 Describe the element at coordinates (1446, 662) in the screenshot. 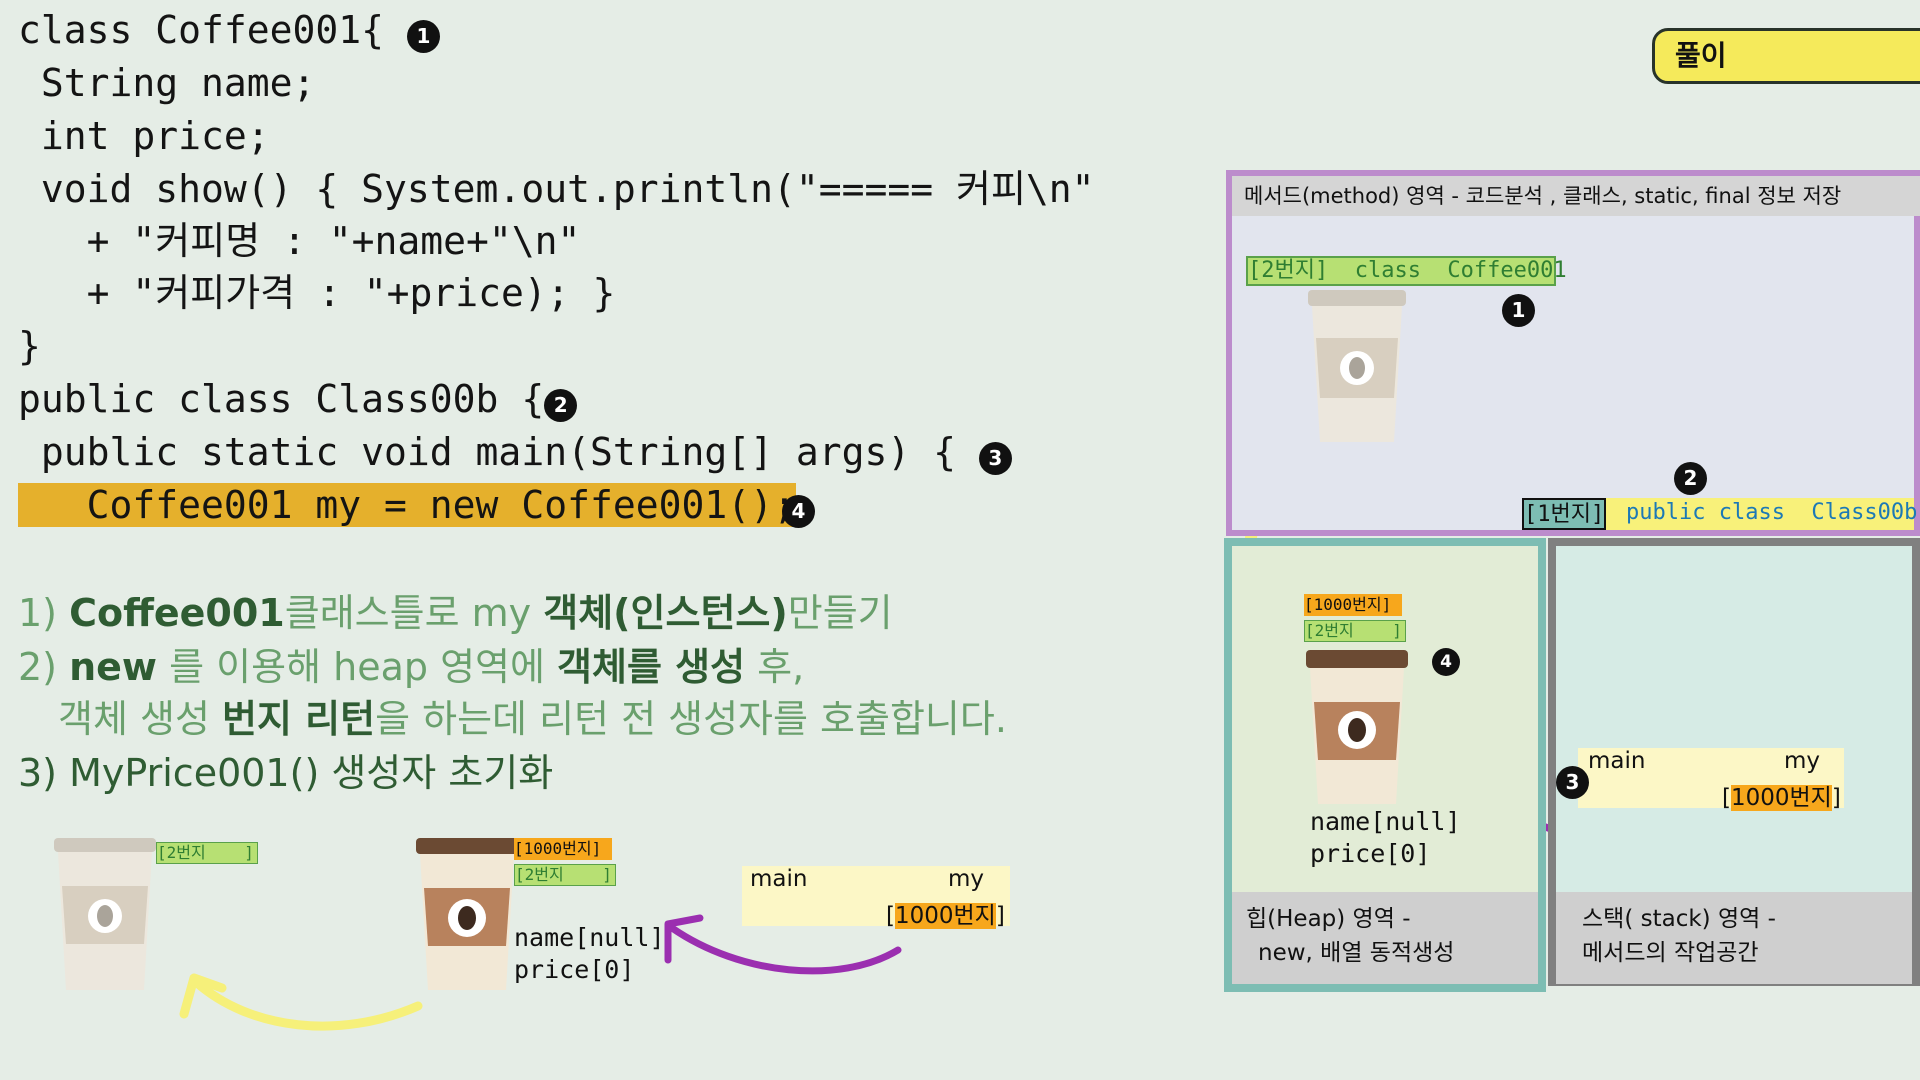

I see `heap-marker-4: 4` at that location.